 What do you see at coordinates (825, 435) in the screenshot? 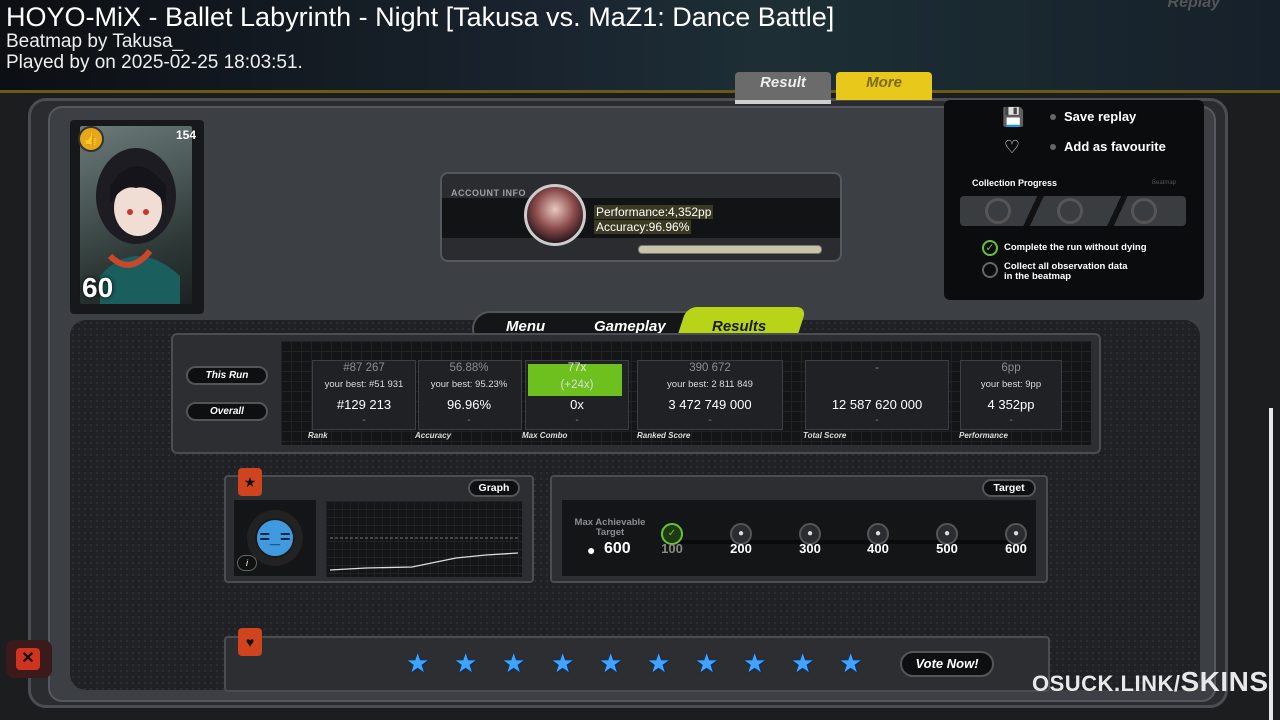
I see `total-score-label: Total Score` at bounding box center [825, 435].